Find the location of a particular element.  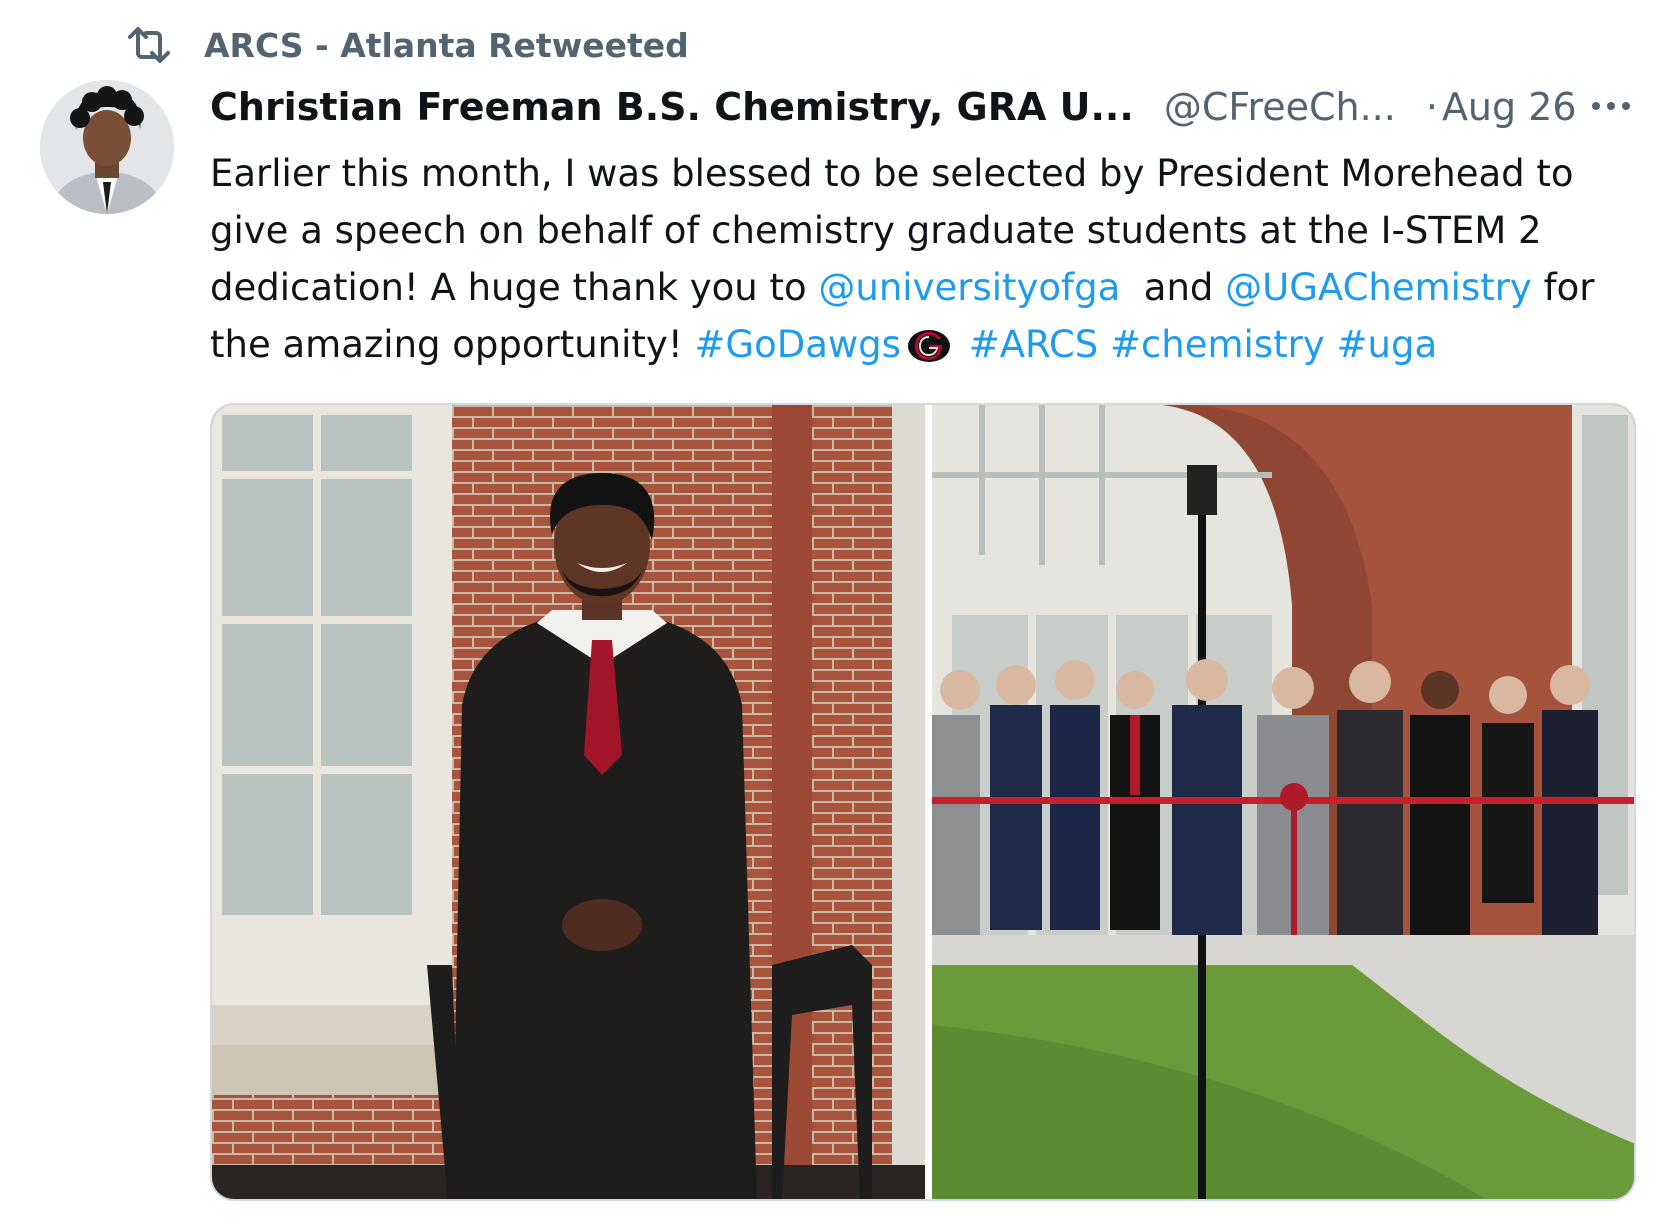

retweet-icon is located at coordinates (149, 45).